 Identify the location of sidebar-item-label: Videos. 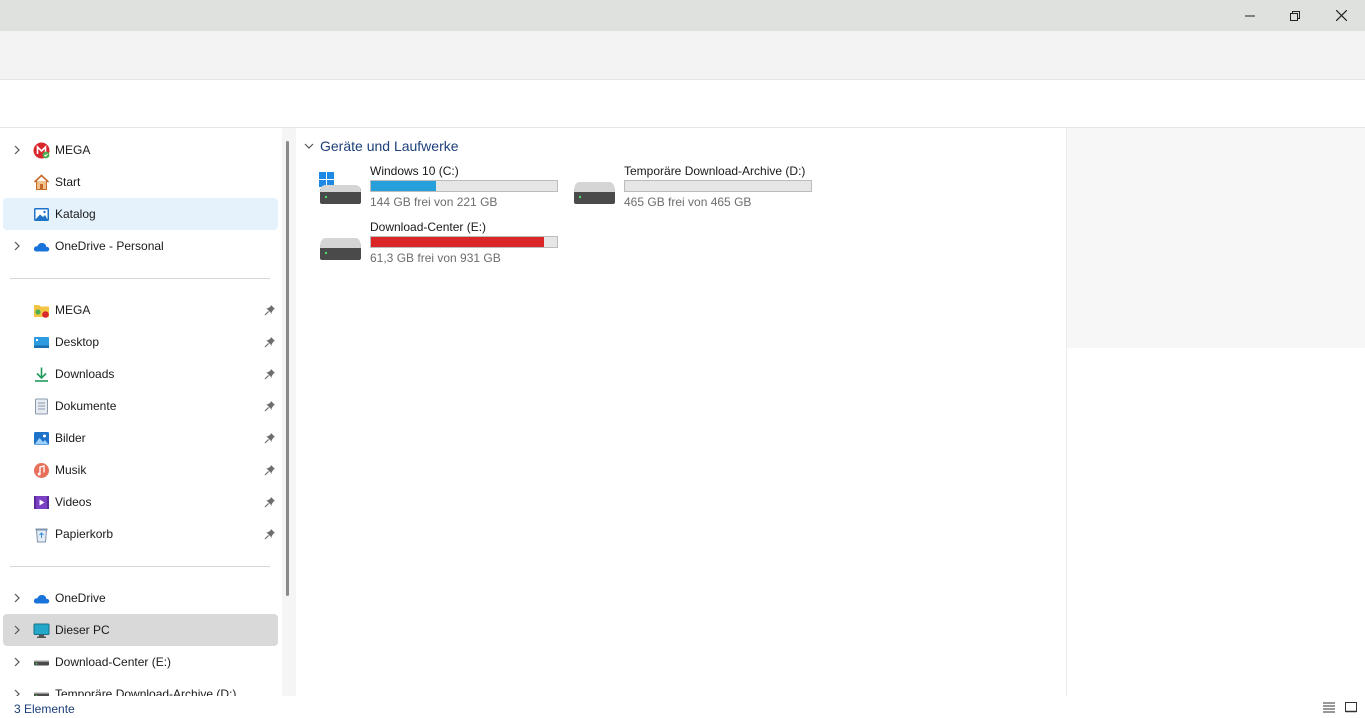
(73, 502).